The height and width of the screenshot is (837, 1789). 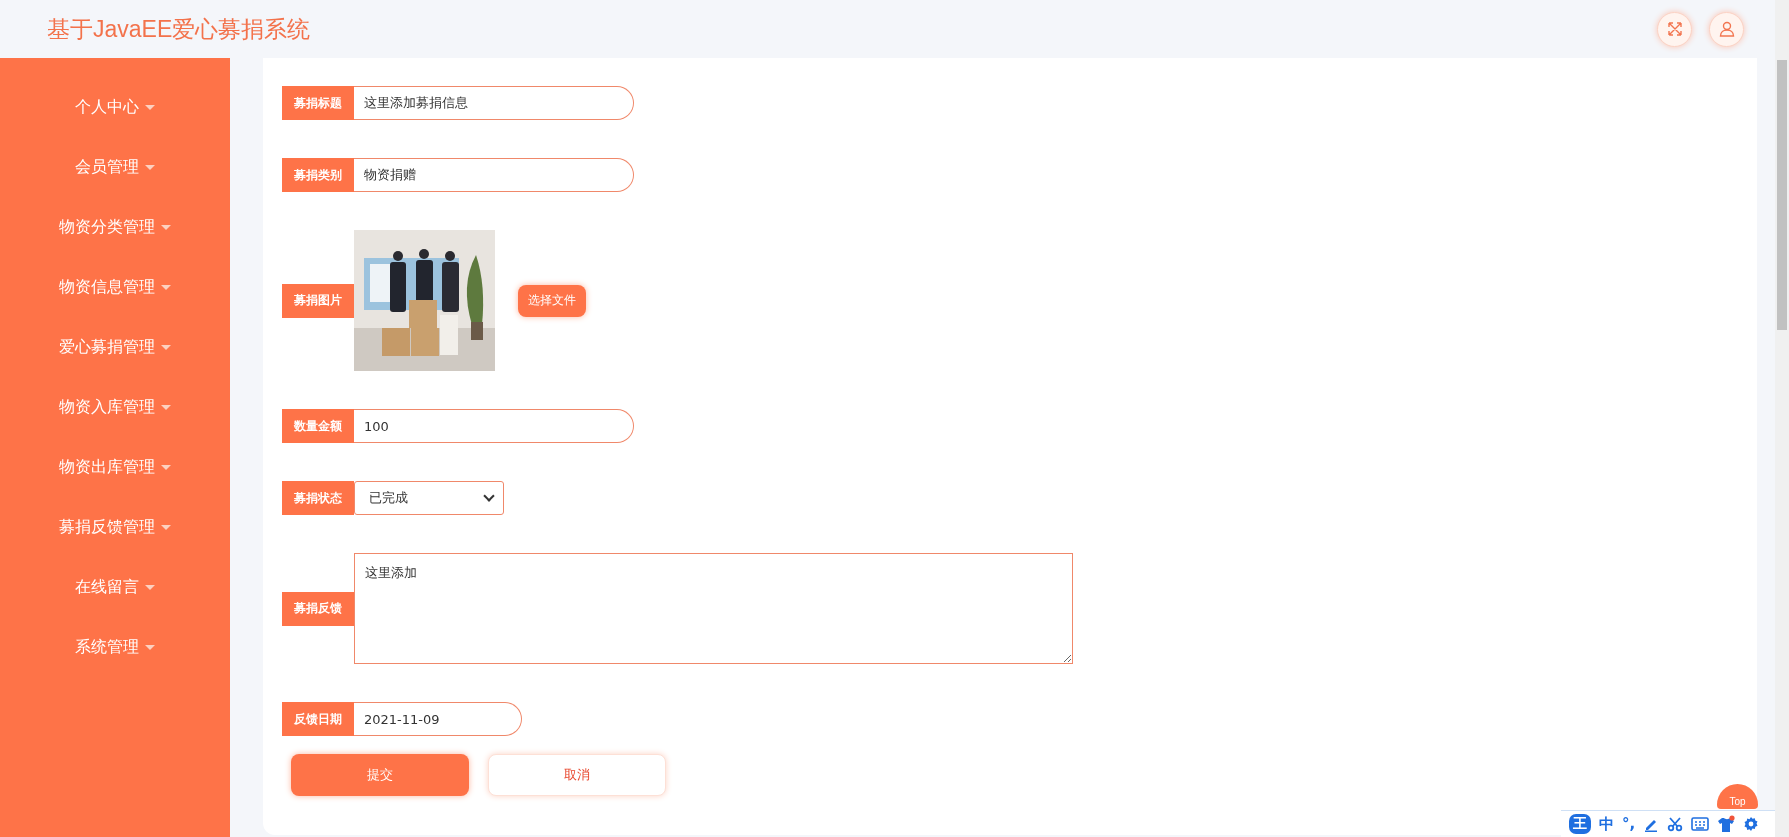 What do you see at coordinates (318, 103) in the screenshot?
I see `field-label: 募捐标题` at bounding box center [318, 103].